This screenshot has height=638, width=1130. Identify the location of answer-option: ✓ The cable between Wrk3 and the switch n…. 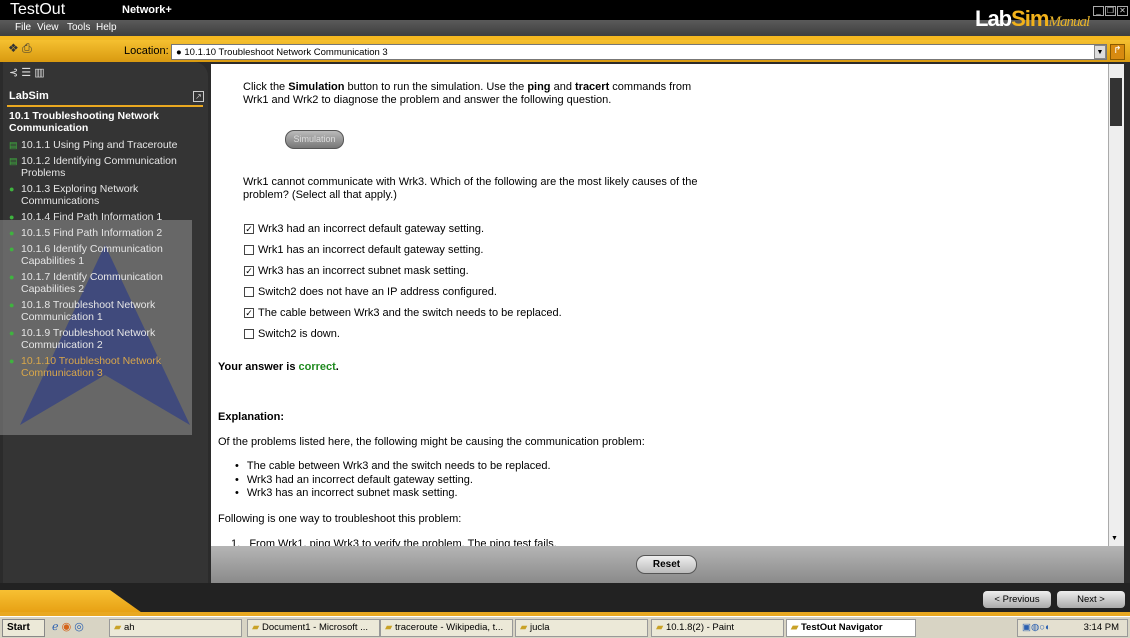
(403, 313).